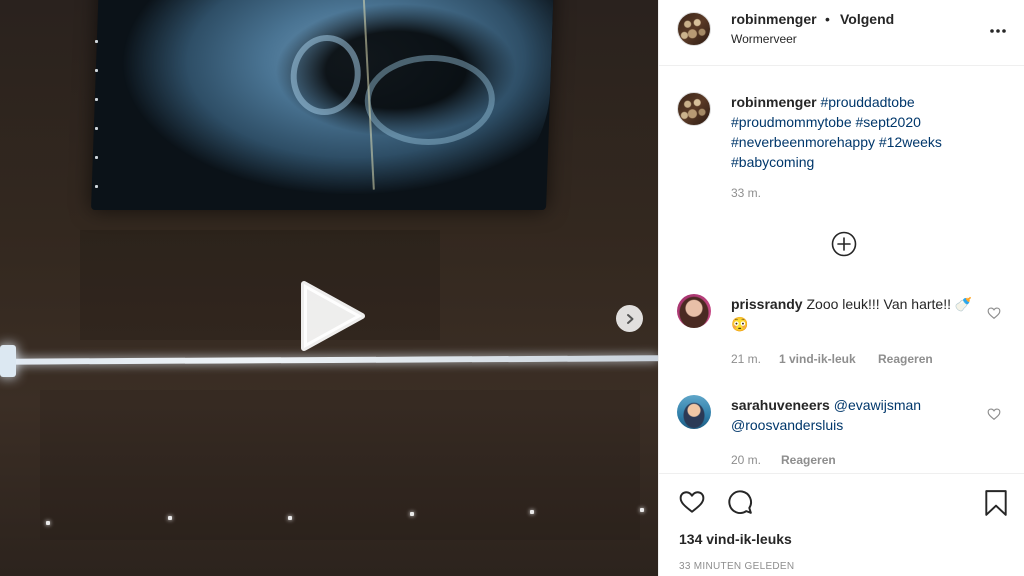 This screenshot has height=576, width=1024. What do you see at coordinates (740, 502) in the screenshot?
I see `comment-icon` at bounding box center [740, 502].